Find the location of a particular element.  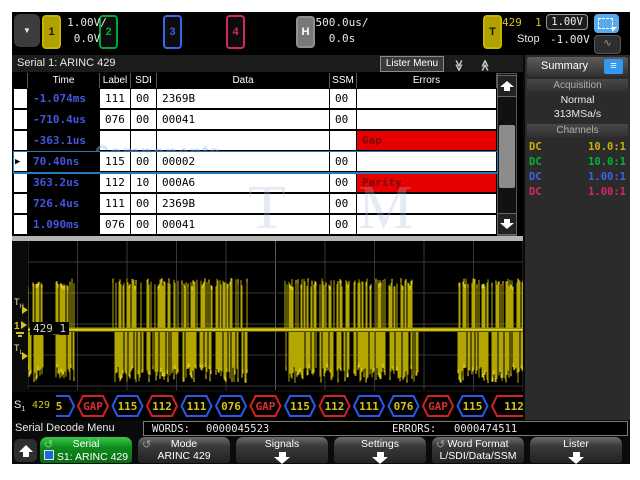

scroll-down-button is located at coordinates (507, 224).